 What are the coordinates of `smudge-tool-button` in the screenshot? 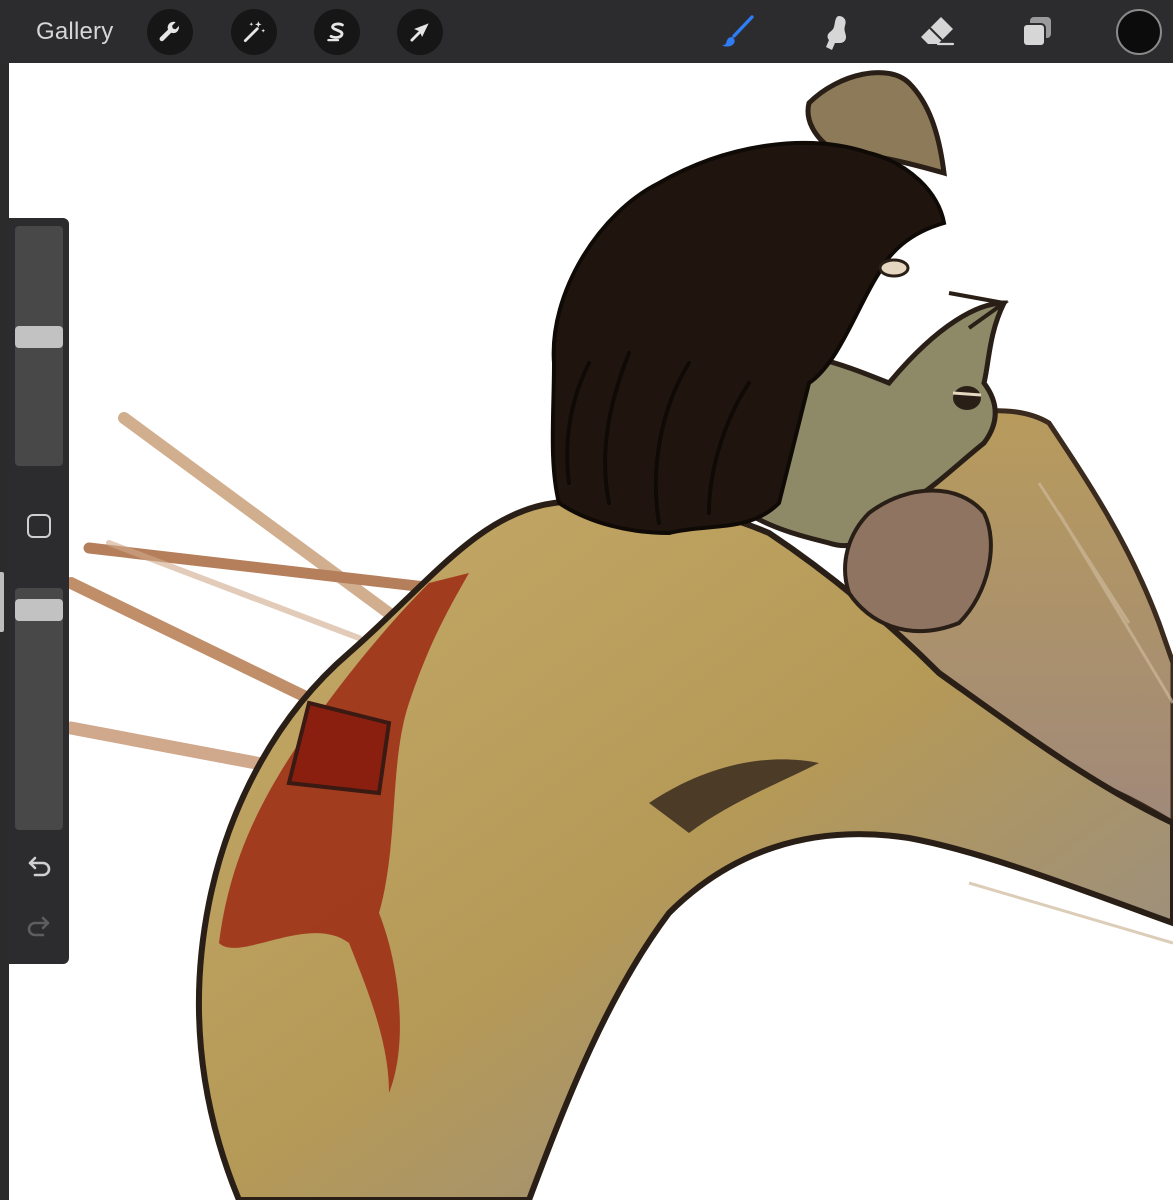 It's located at (837, 32).